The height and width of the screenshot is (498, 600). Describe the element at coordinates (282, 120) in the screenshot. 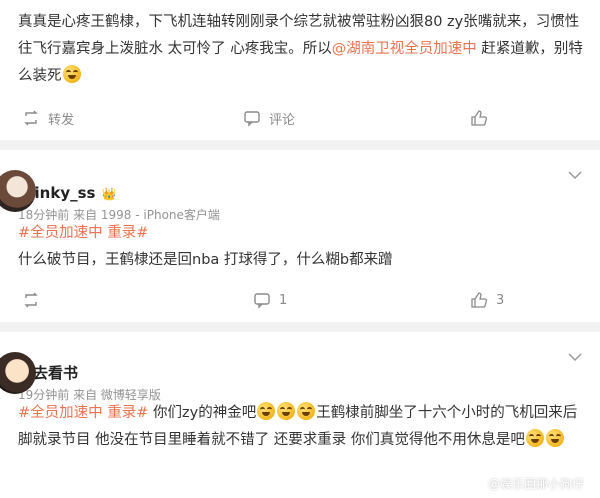

I see `comment-label: 评论` at that location.